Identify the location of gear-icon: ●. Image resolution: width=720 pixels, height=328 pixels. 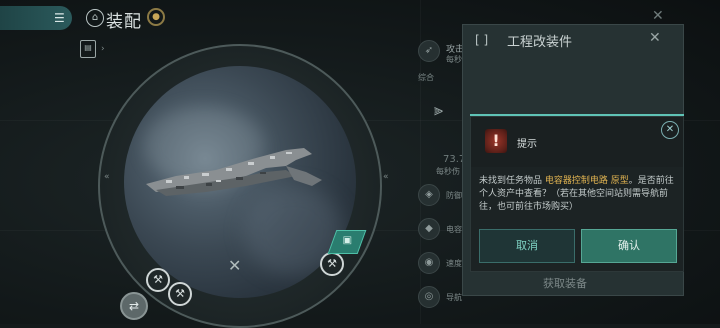
(156, 17).